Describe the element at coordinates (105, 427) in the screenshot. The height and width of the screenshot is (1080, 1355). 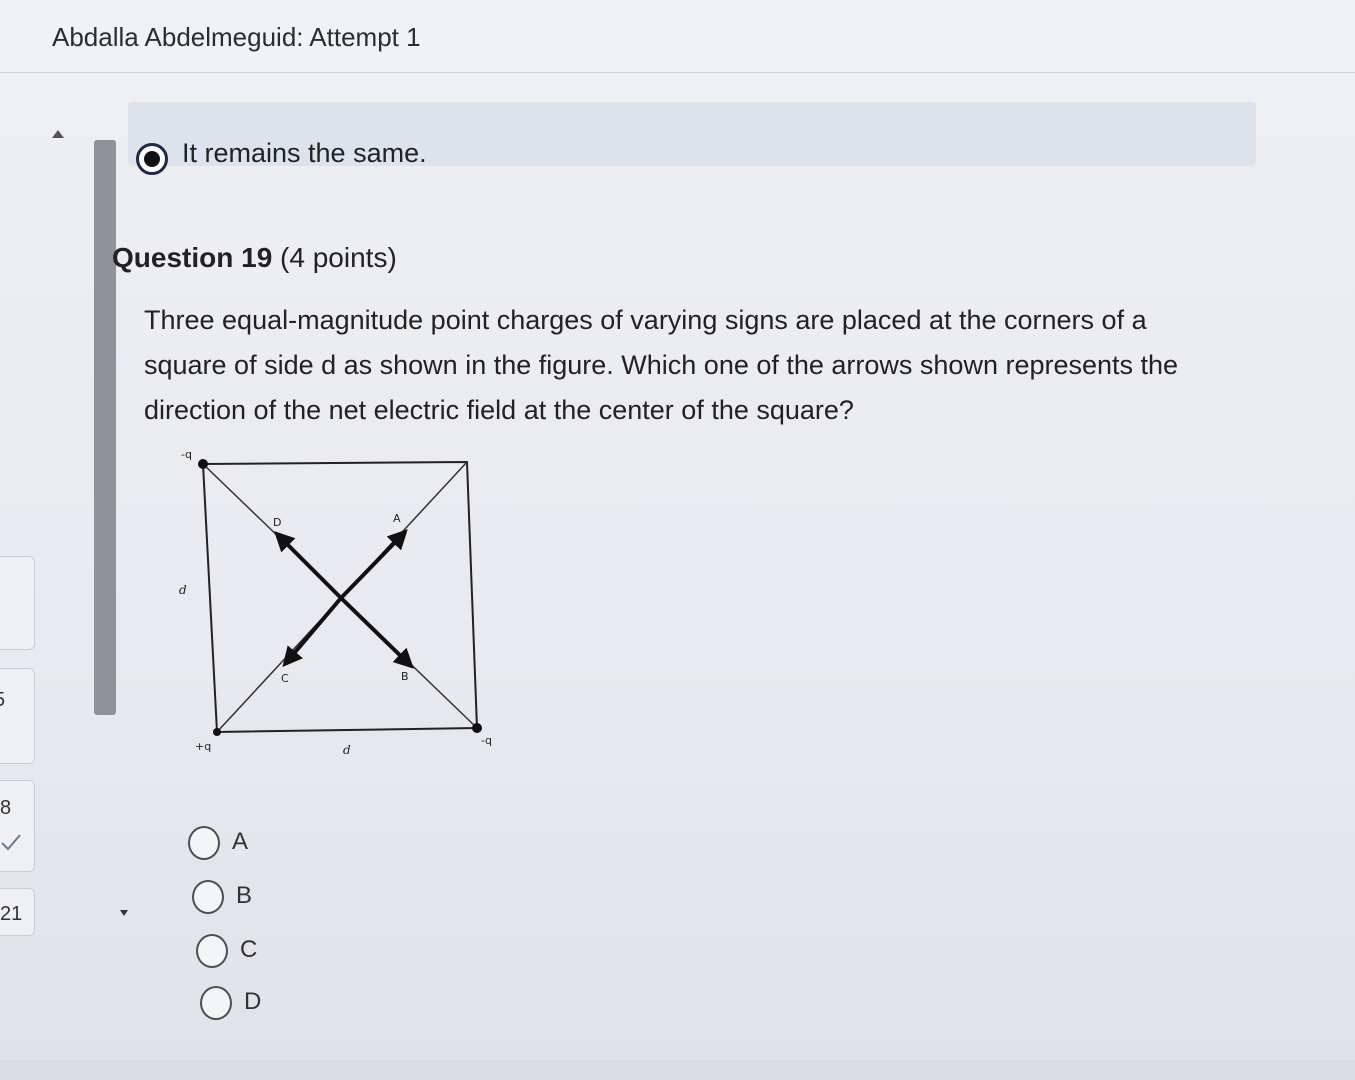
I see `scrollbar-thumb` at that location.